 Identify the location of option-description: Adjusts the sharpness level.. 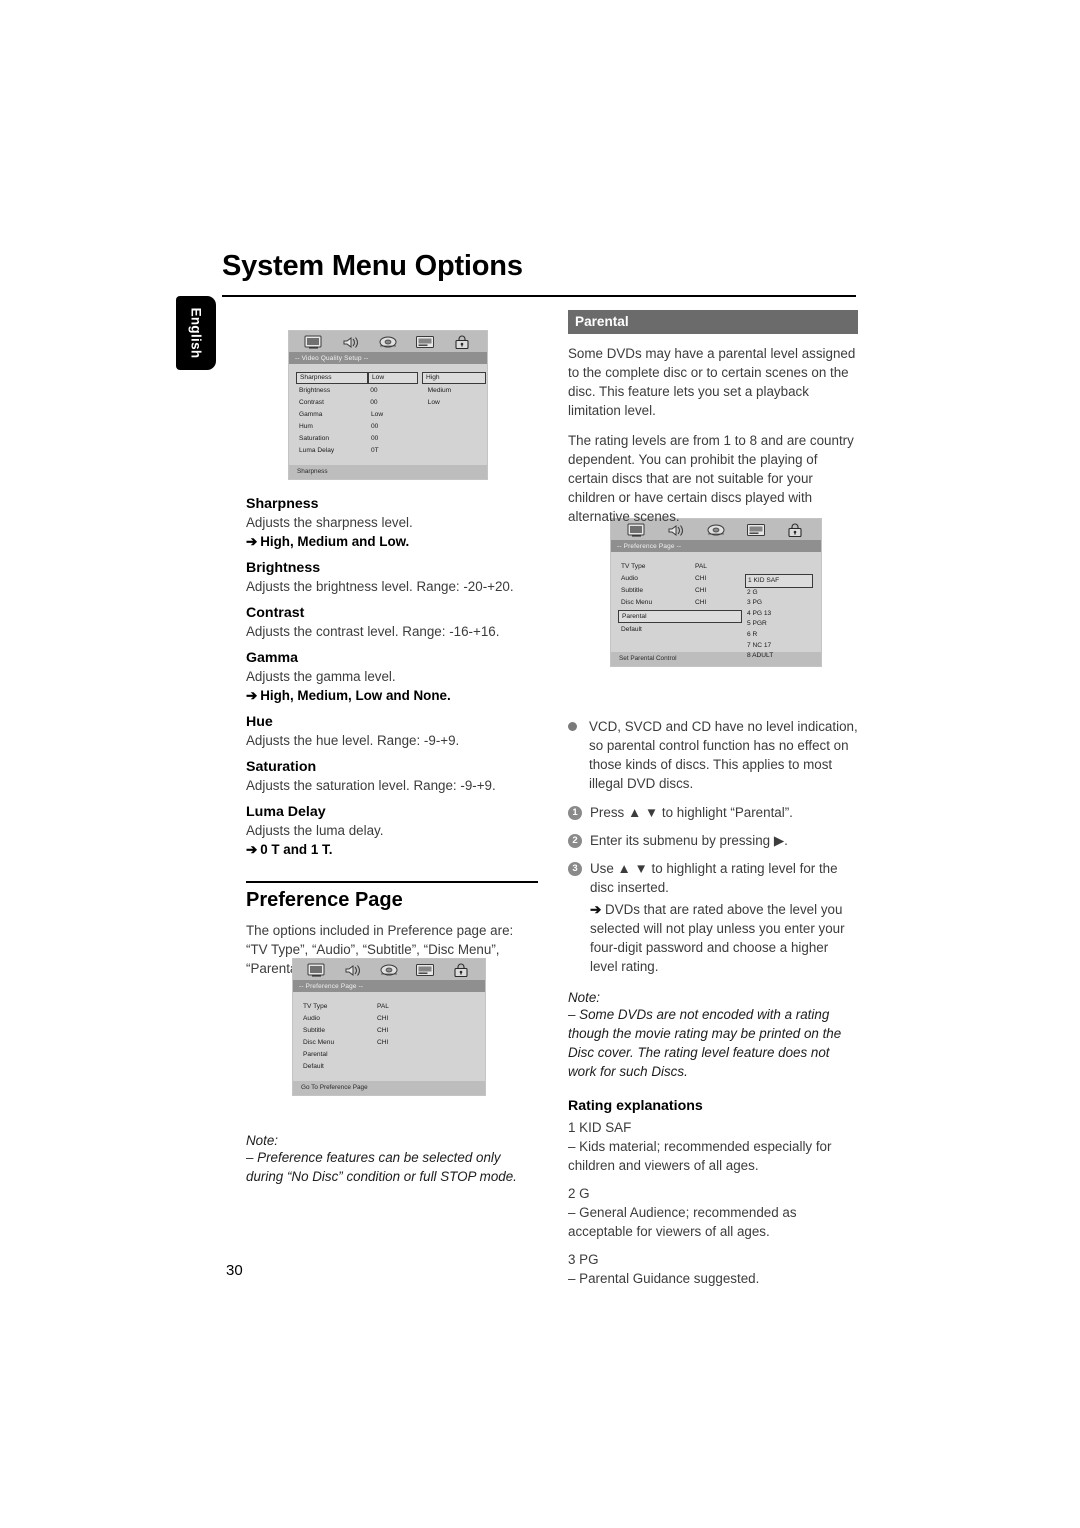
(329, 522).